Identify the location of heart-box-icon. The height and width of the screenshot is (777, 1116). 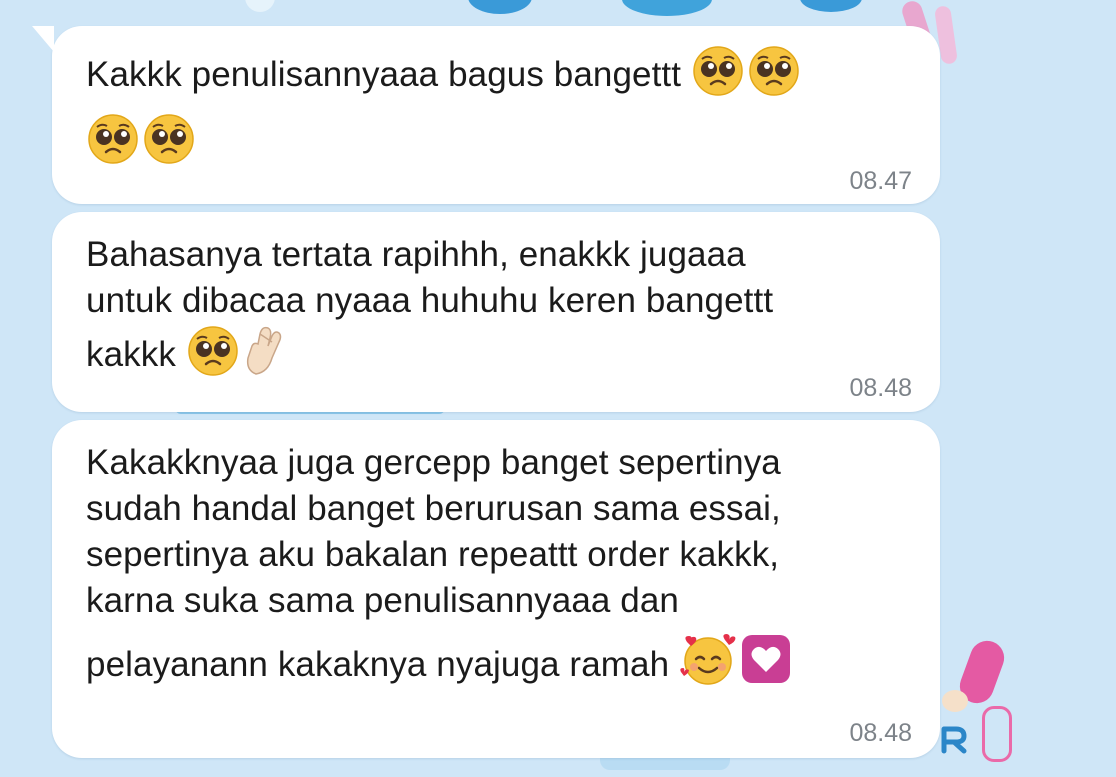
(766, 665).